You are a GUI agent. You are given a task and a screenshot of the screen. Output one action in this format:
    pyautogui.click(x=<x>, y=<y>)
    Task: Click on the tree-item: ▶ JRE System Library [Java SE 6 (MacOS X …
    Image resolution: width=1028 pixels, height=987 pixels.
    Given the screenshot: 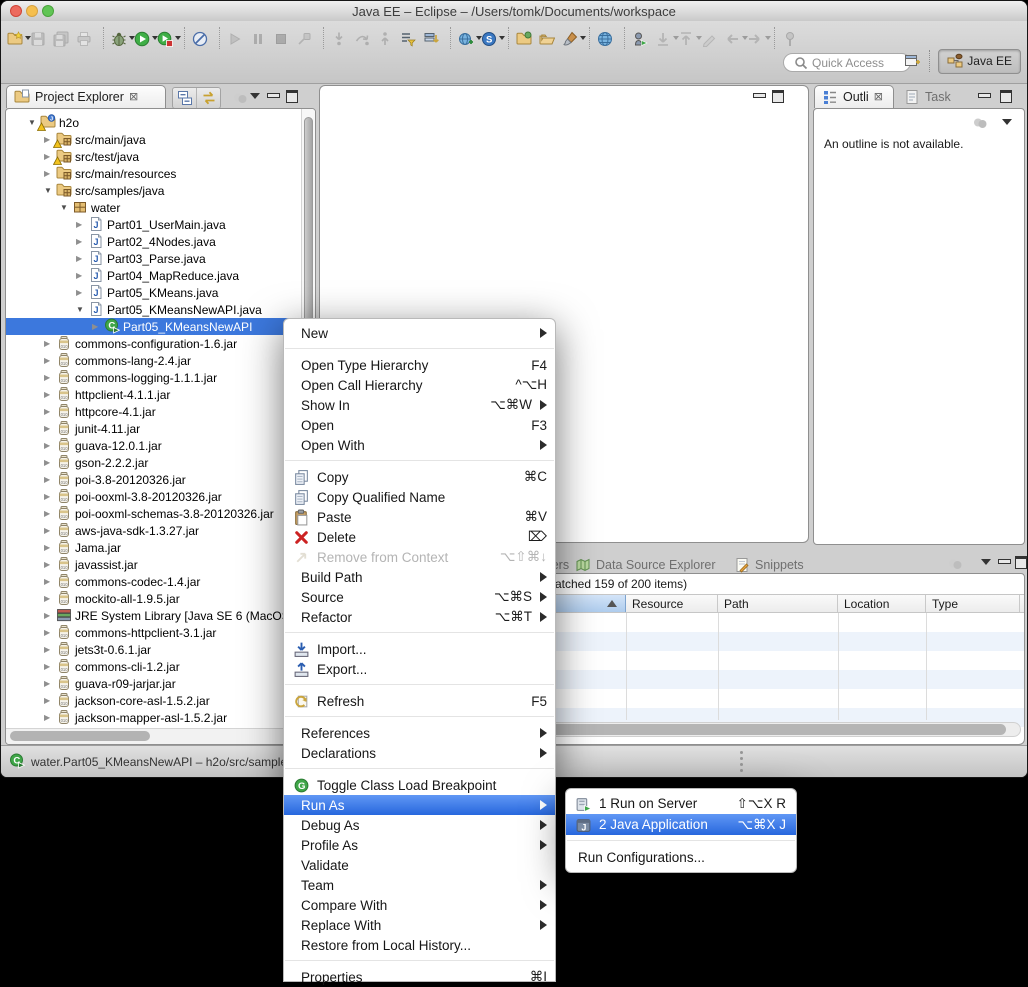 What is the action you would take?
    pyautogui.click(x=160, y=615)
    